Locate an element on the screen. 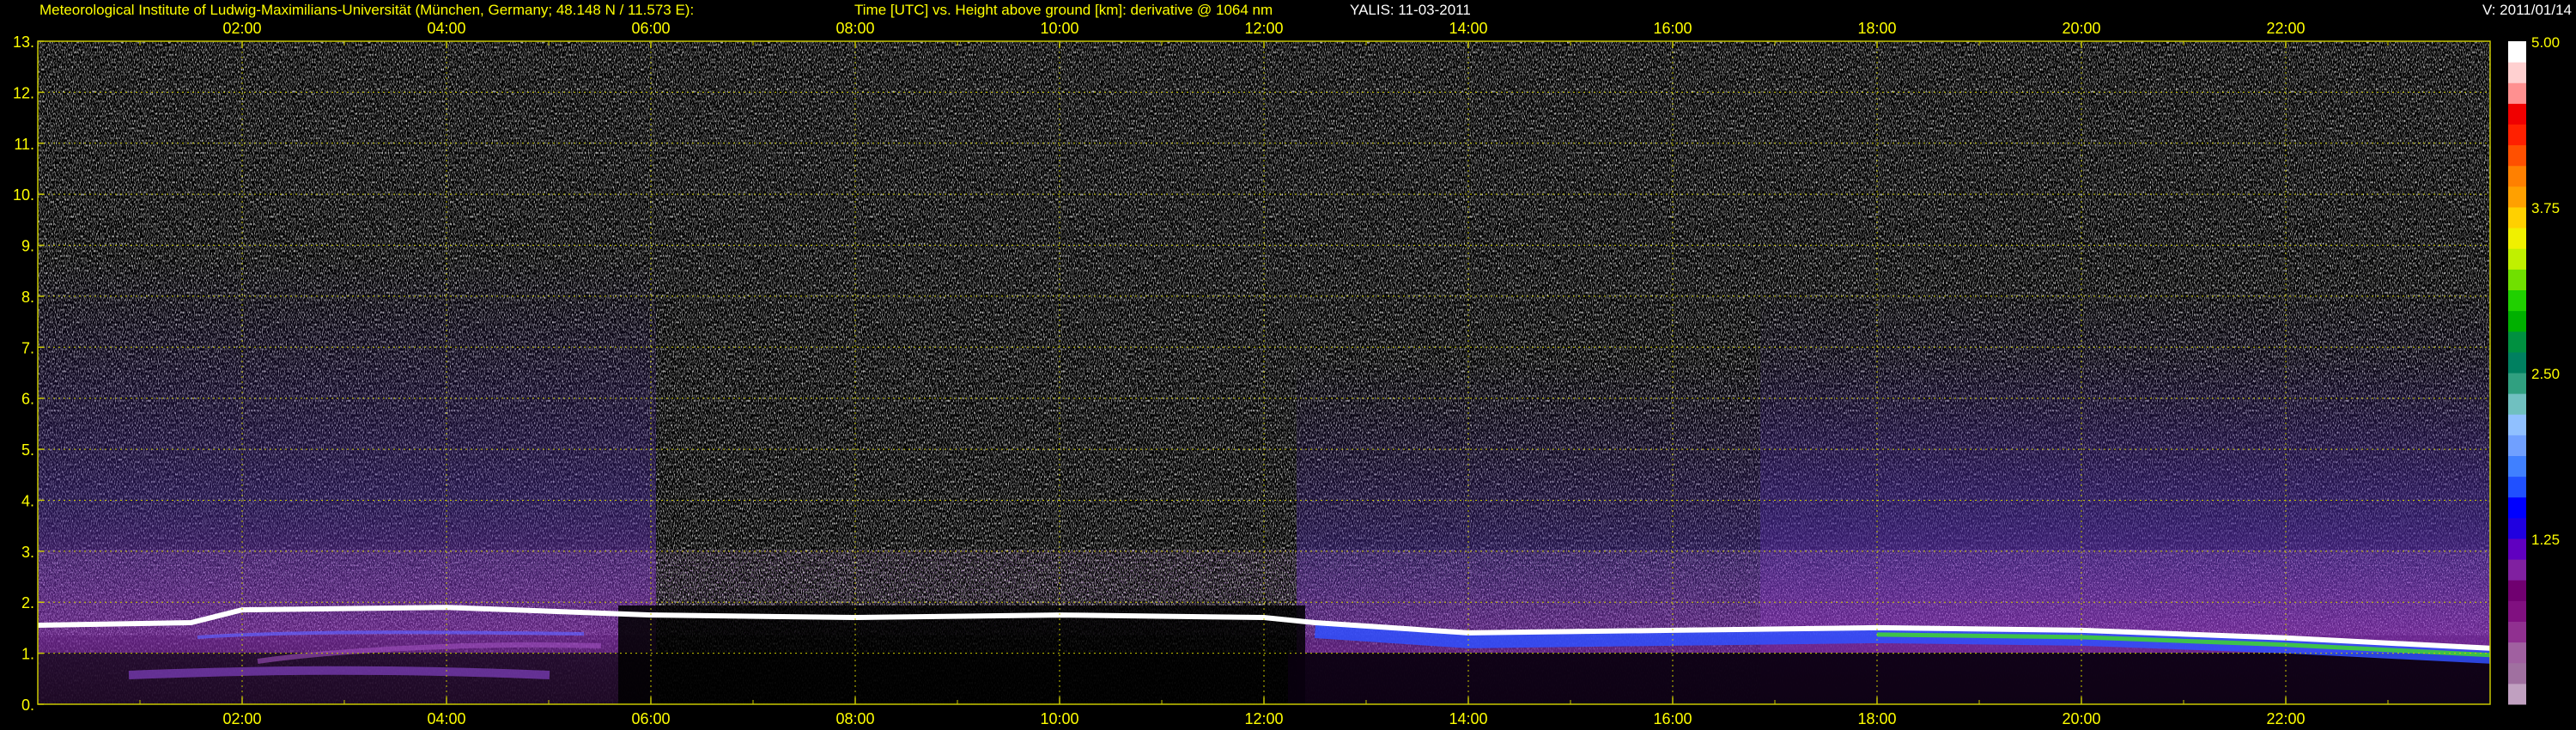 The height and width of the screenshot is (730, 2576). x-tick-label-bottom: 14:00 is located at coordinates (1468, 718).